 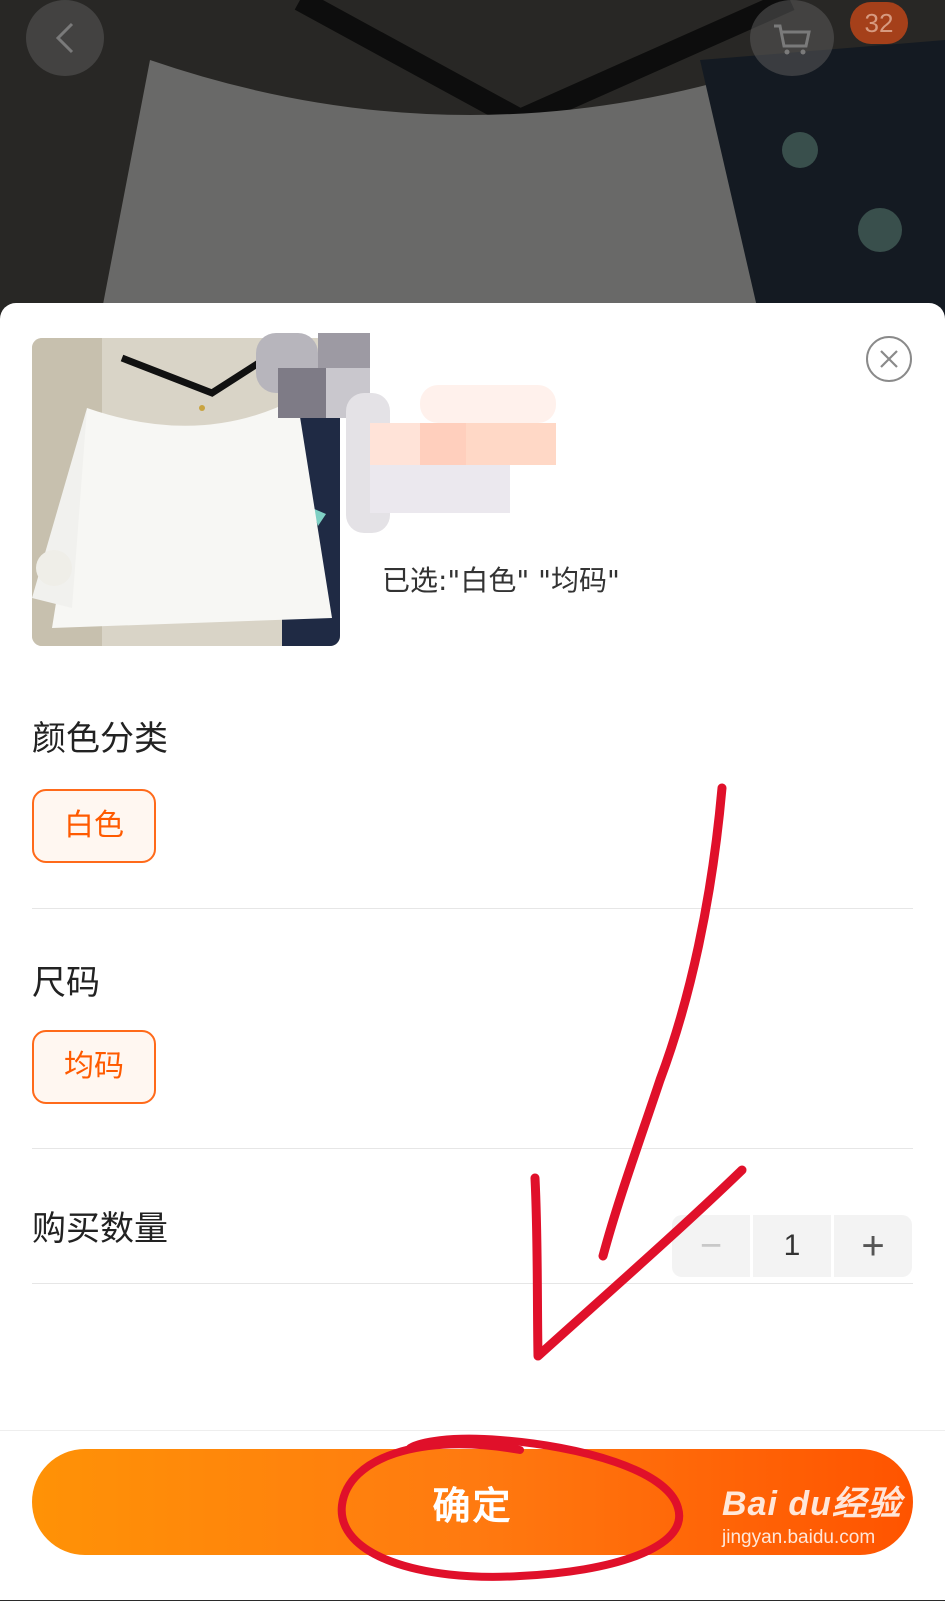 I want to click on color-option-white: 白色, so click(x=94, y=826).